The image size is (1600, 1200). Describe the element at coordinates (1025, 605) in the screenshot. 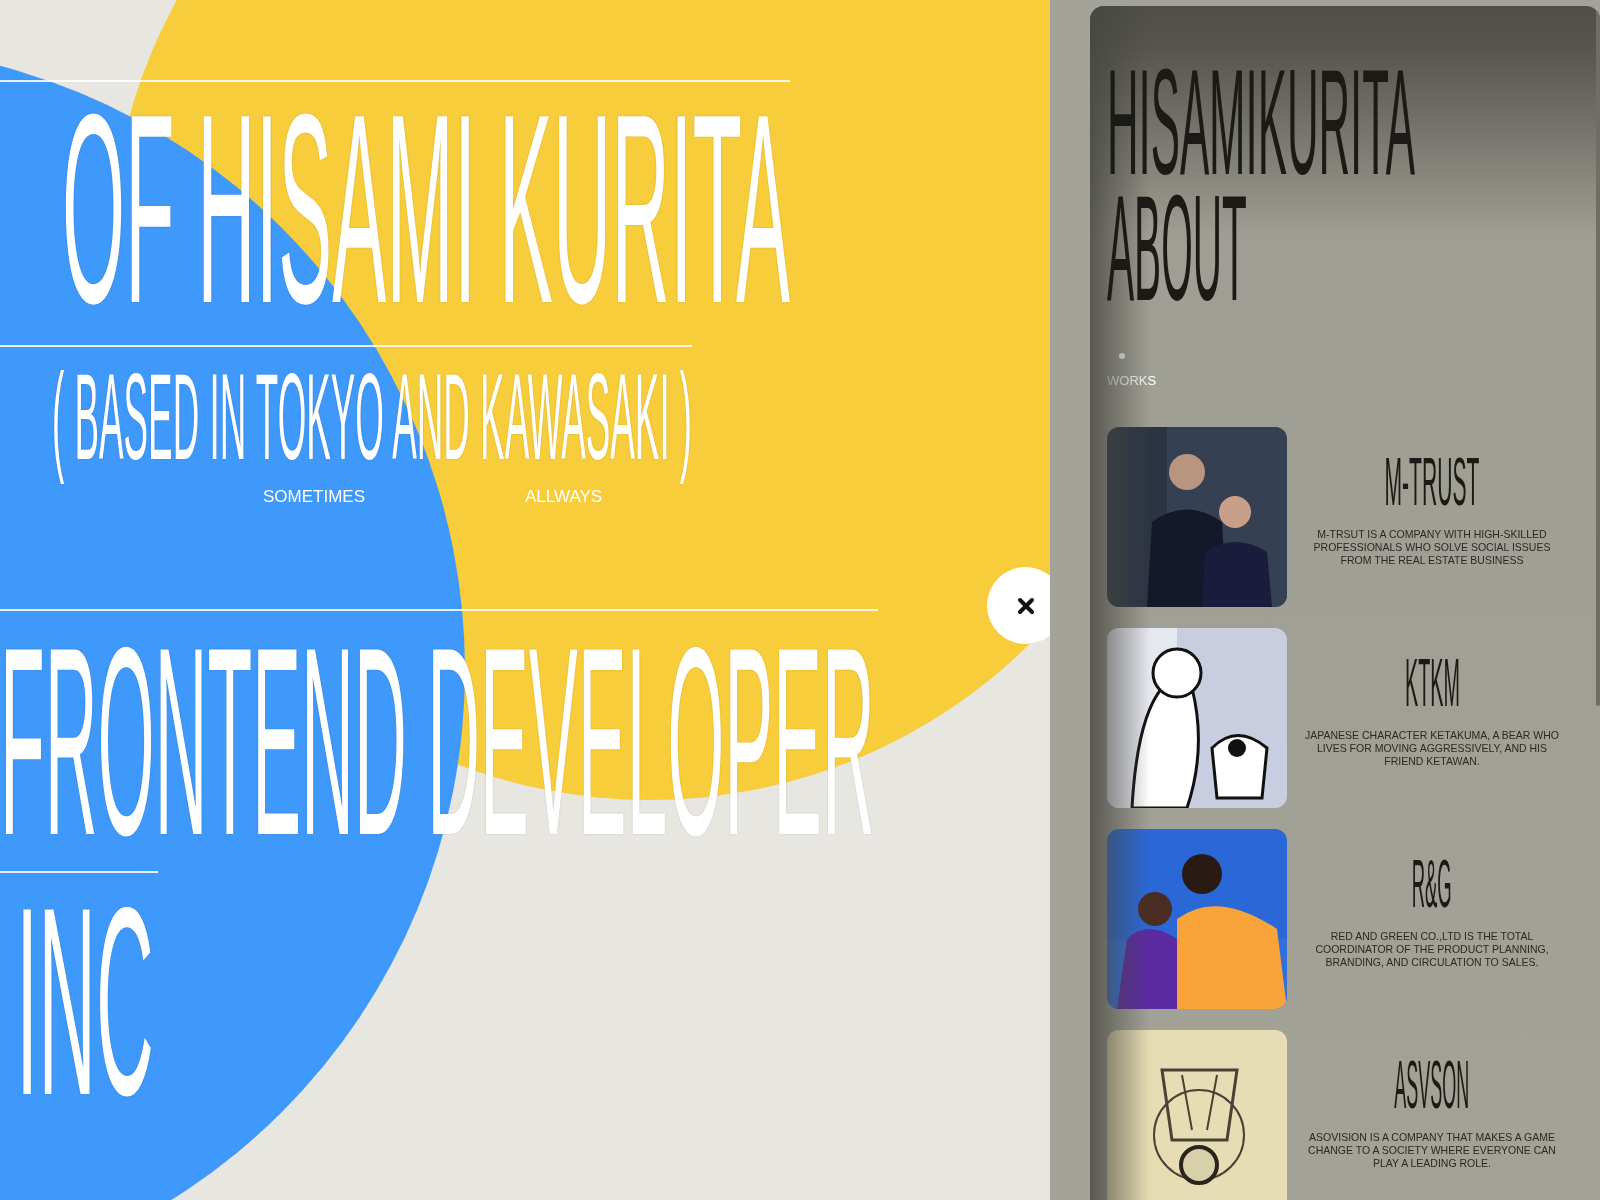

I see `close-icon` at that location.